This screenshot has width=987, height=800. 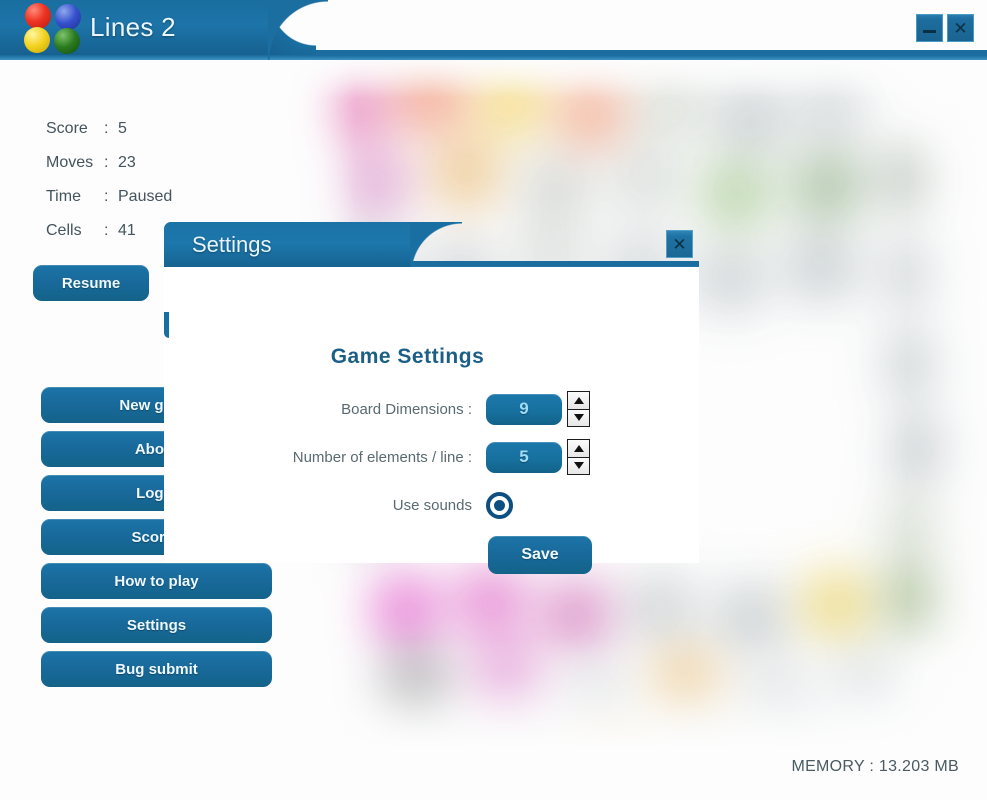 I want to click on board-dimensions-stepper, so click(x=538, y=409).